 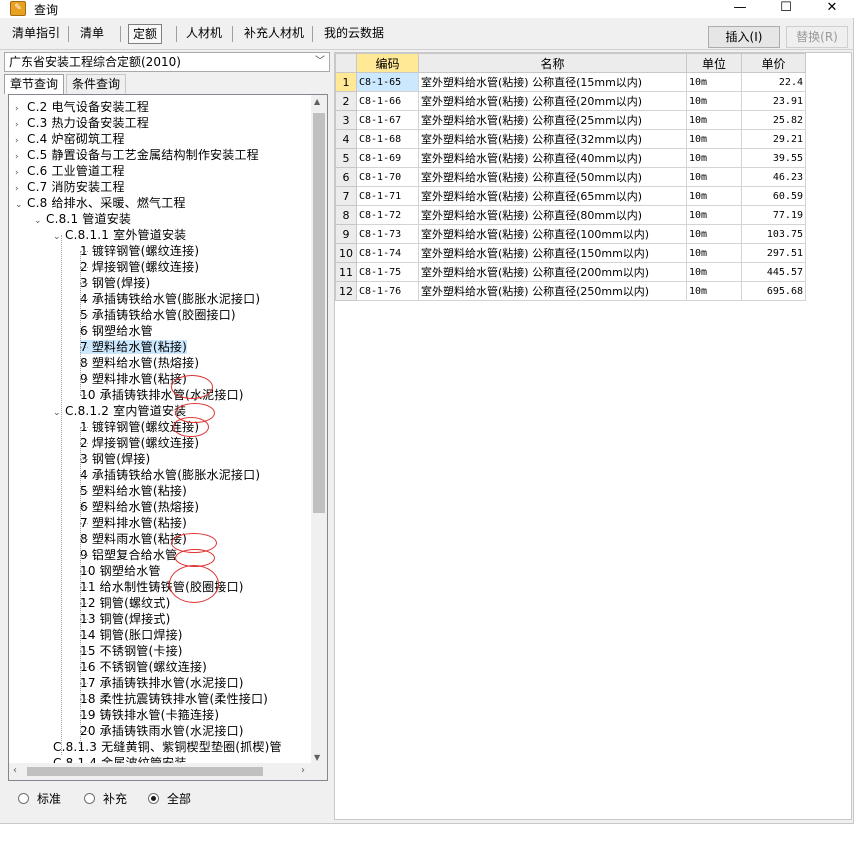 I want to click on tree-node: 10 承插铸铁排水管(水泥接口), so click(x=162, y=395).